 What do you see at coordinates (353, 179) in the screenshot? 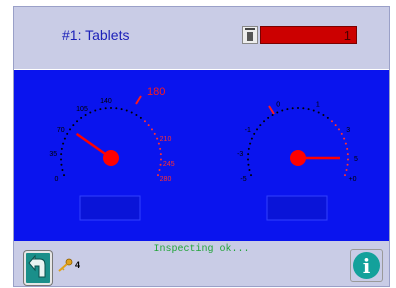
I see `right-gauge-tick-label: +0` at bounding box center [353, 179].